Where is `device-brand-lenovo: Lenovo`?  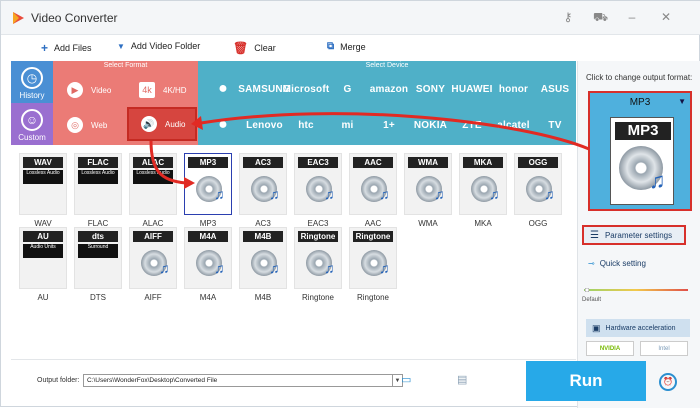 device-brand-lenovo: Lenovo is located at coordinates (265, 125).